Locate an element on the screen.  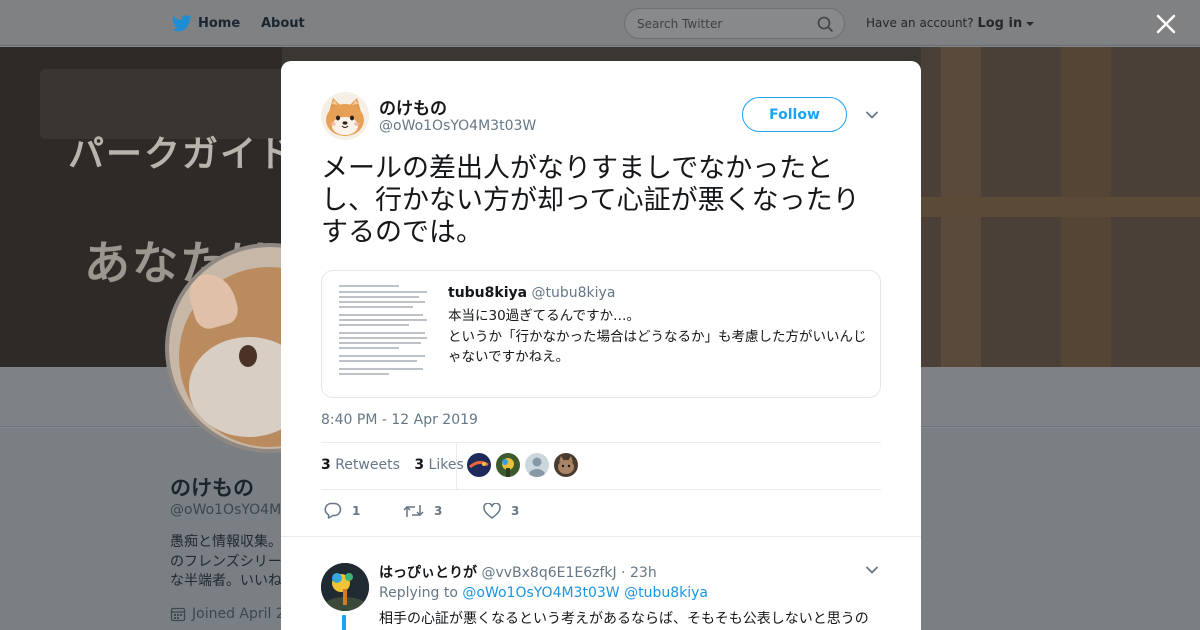
tweet-actions: 1 3 3 is located at coordinates (443, 510).